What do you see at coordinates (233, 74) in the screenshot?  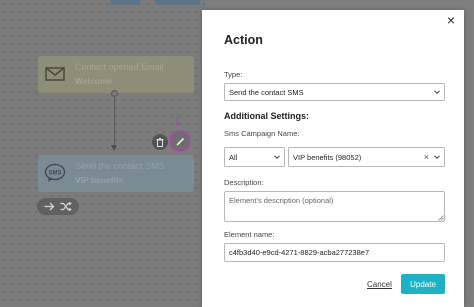 I see `type-label: Type:` at bounding box center [233, 74].